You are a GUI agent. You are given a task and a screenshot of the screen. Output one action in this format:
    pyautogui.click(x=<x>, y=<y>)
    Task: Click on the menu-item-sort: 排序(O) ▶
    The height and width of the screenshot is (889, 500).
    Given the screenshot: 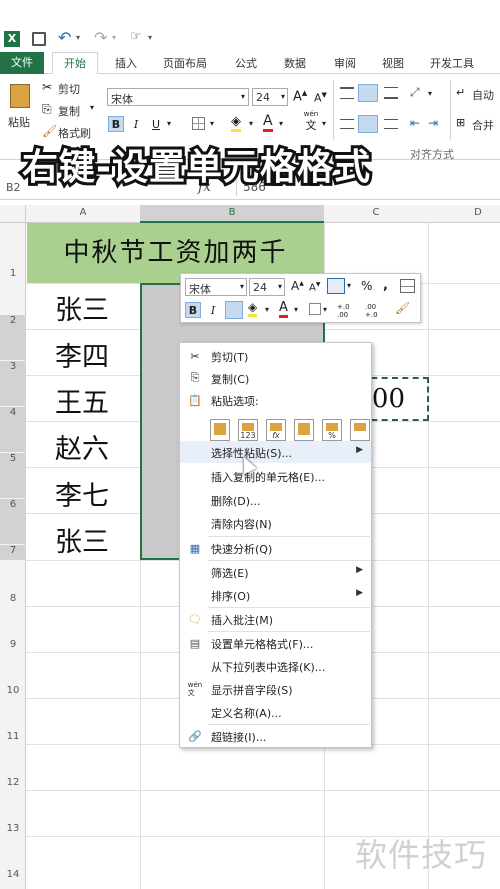 What is the action you would take?
    pyautogui.click(x=275, y=595)
    